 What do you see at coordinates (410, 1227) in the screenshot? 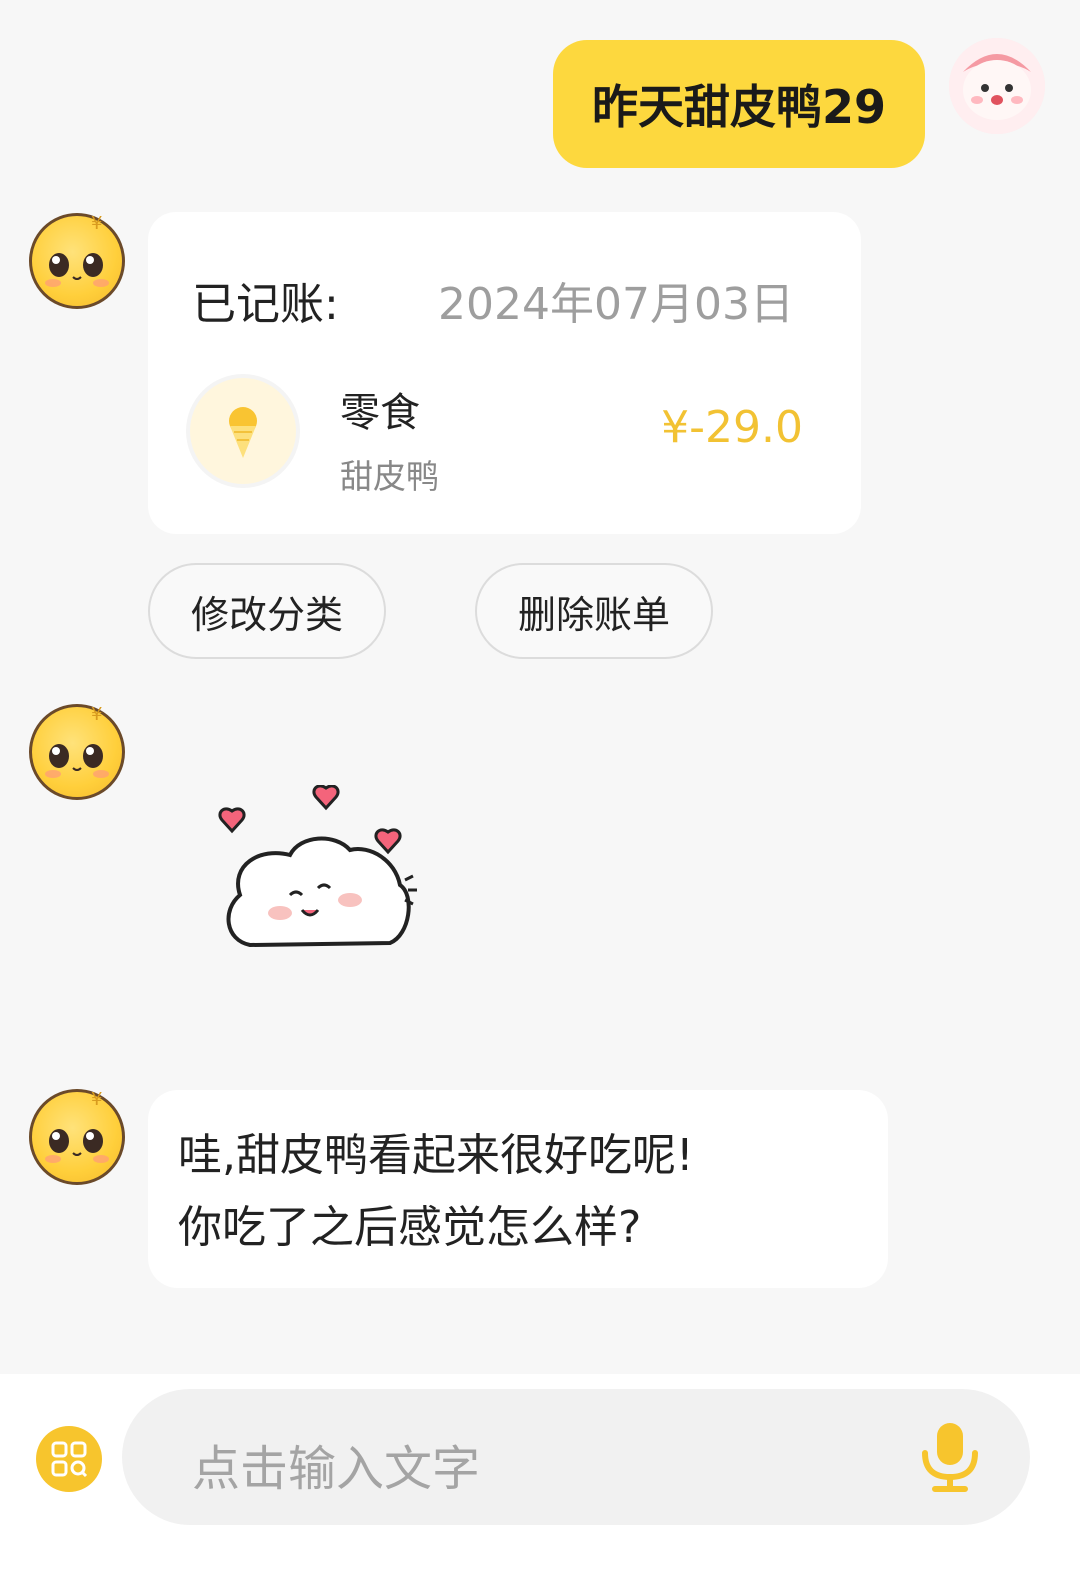
I see `bot-reply-line: 你吃了之后感觉怎么样?` at bounding box center [410, 1227].